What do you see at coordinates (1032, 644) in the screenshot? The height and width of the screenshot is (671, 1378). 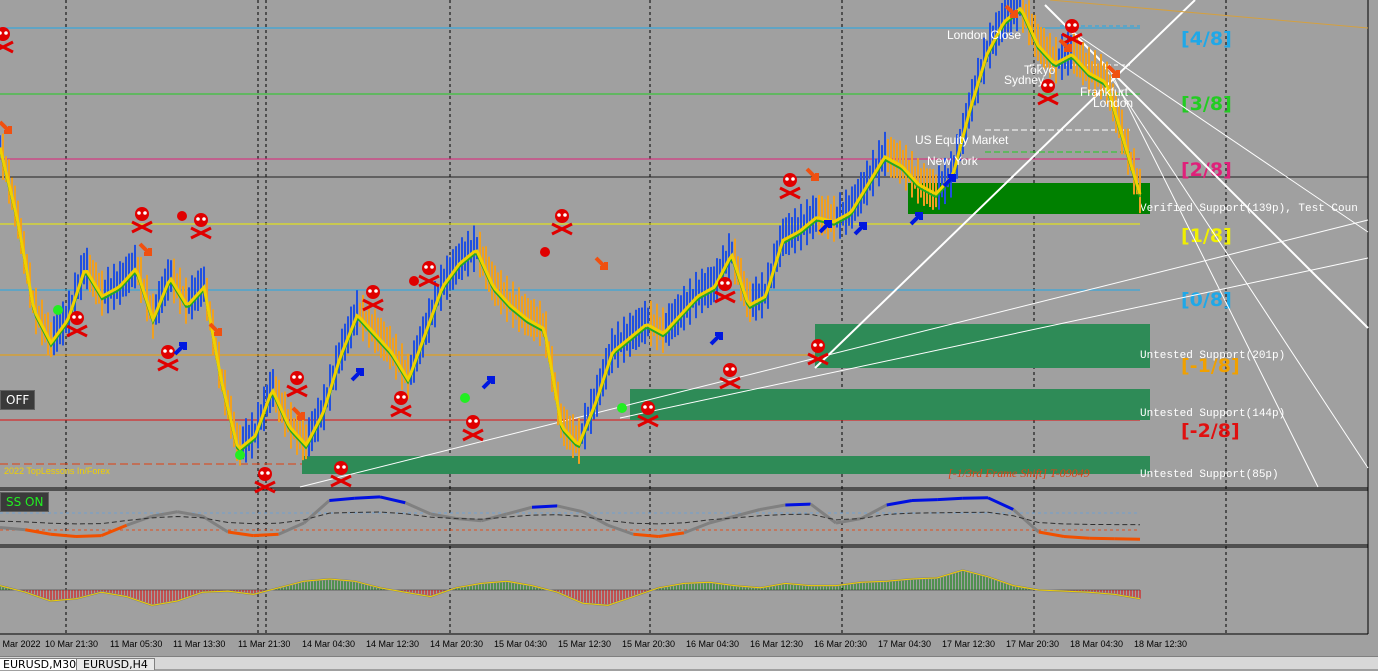 I see `time-axis-label: 17 Mar 20:30` at bounding box center [1032, 644].